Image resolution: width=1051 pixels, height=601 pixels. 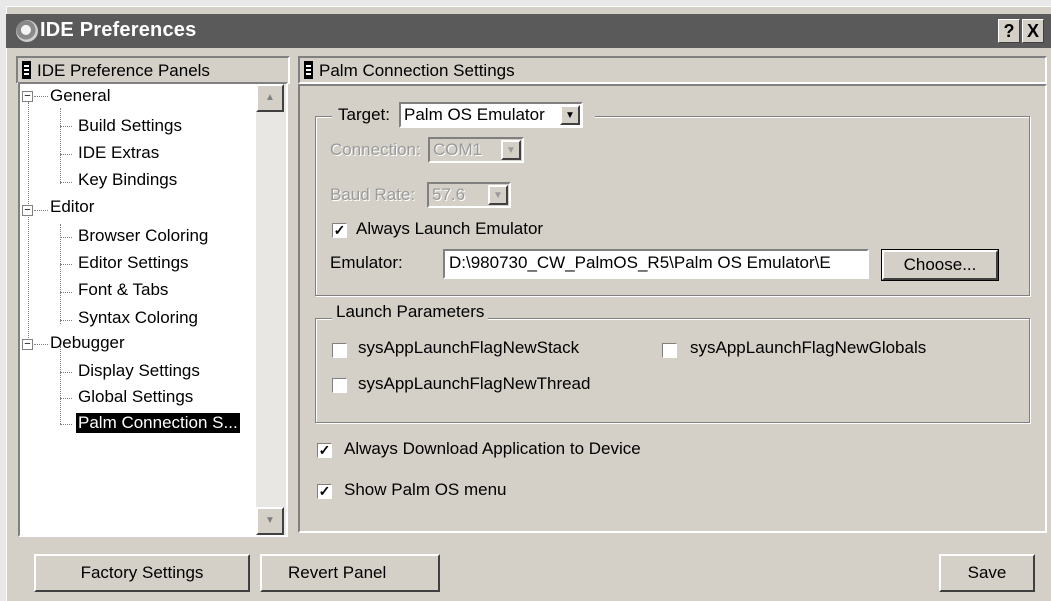 What do you see at coordinates (458, 149) in the screenshot?
I see `connection-select-value: COM1` at bounding box center [458, 149].